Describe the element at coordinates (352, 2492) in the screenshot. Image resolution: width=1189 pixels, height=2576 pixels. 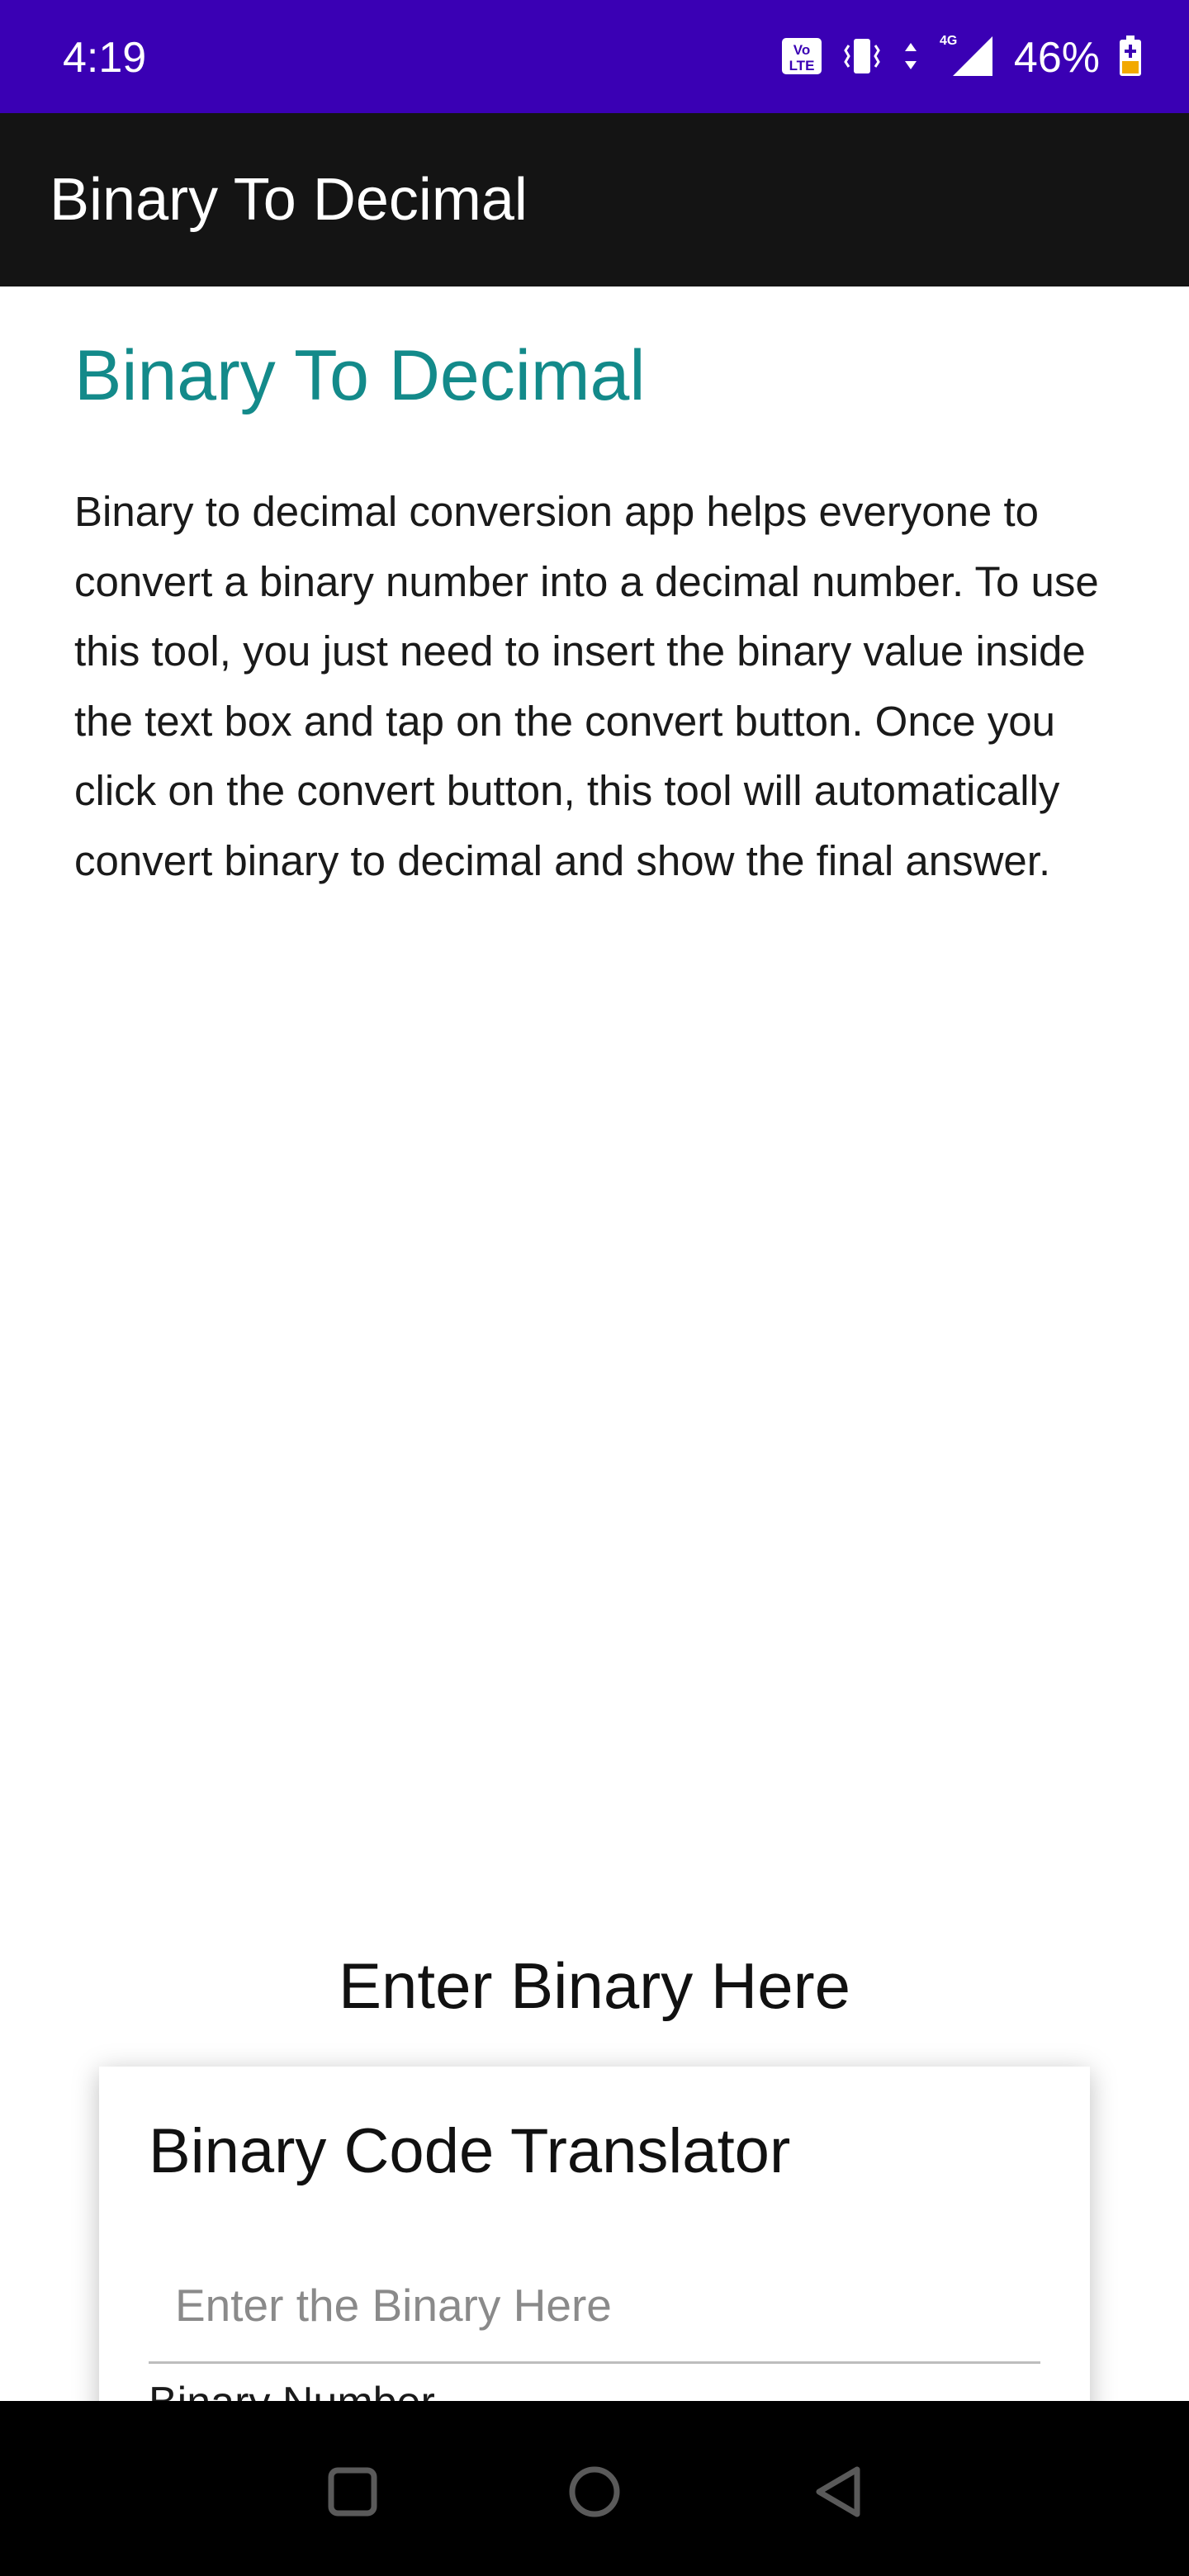
I see `recents-square-icon` at that location.